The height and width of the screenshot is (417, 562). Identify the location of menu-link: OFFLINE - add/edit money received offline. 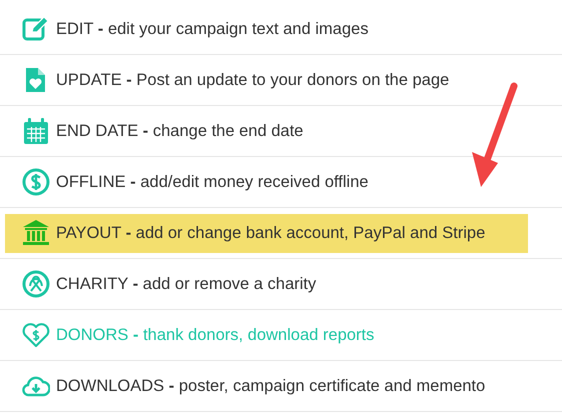
(186, 182).